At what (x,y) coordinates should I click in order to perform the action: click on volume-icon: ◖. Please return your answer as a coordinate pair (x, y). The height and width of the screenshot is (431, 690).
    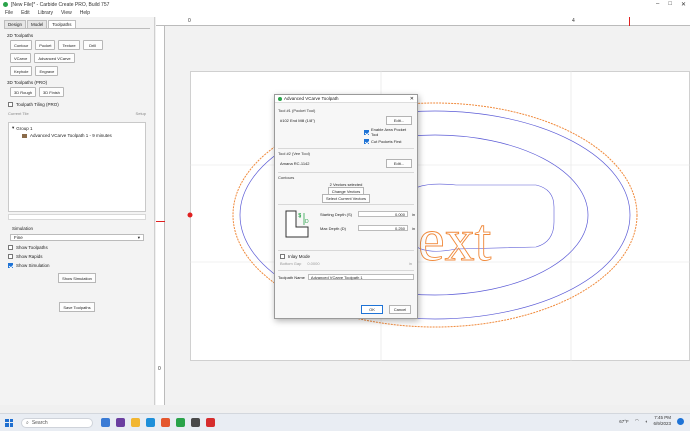
    Looking at the image, I should click on (646, 421).